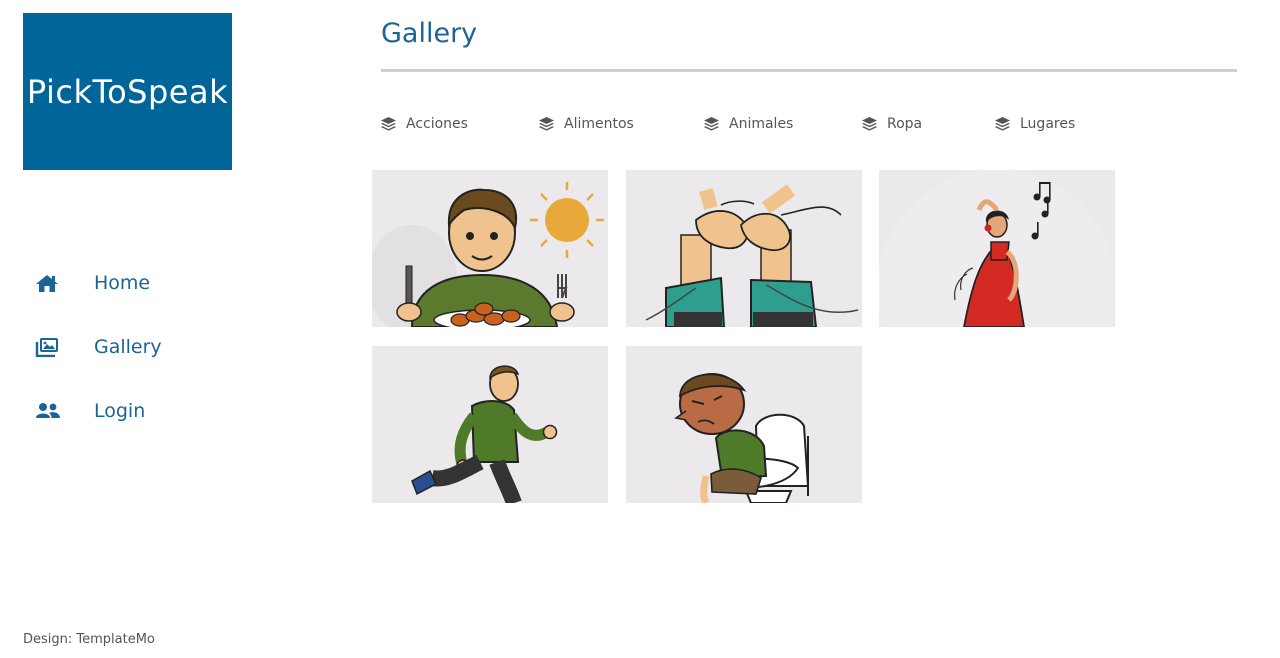 The width and height of the screenshot is (1280, 658). I want to click on filter-label: Animales, so click(761, 124).